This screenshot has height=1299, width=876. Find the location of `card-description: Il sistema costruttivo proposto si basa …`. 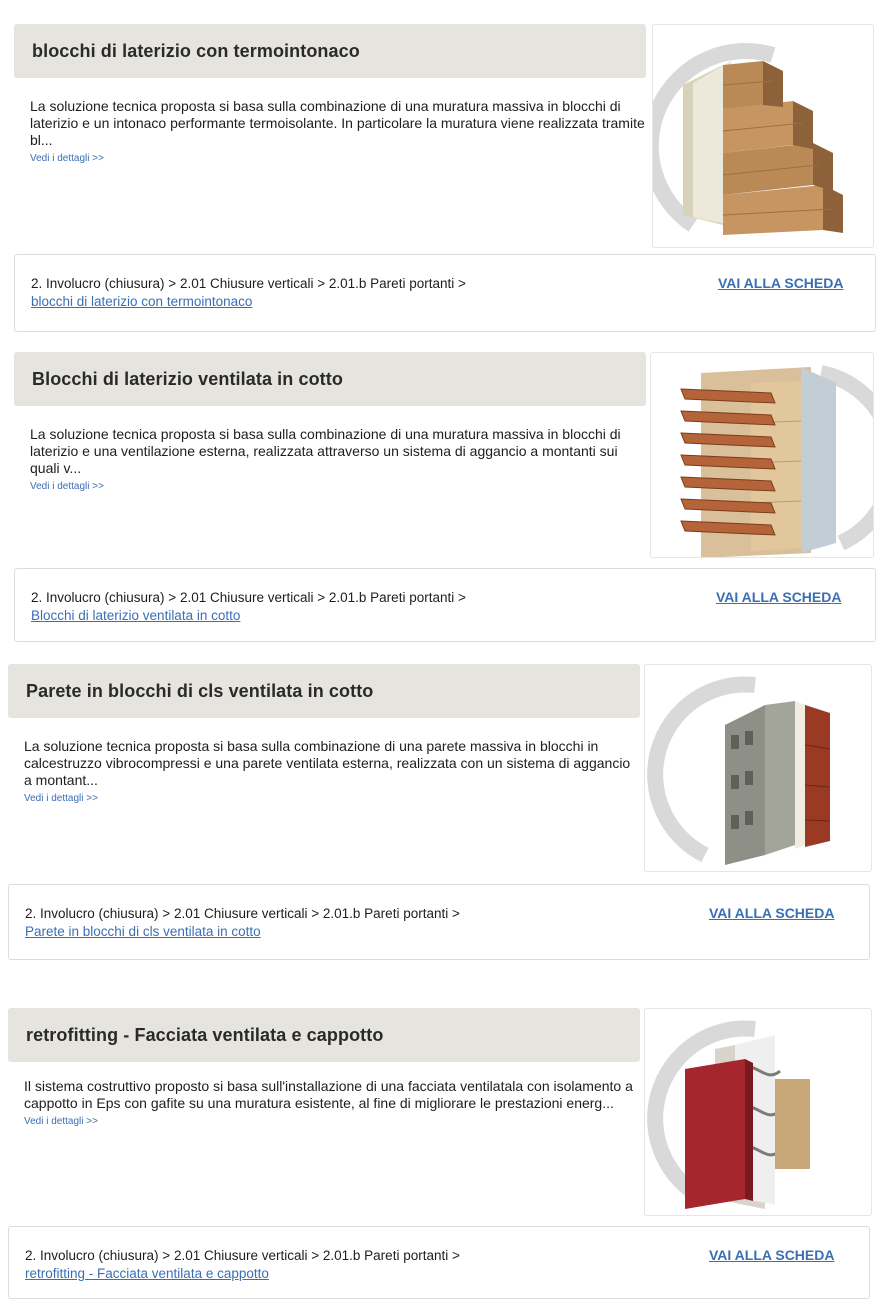

card-description: Il sistema costruttivo proposto si basa … is located at coordinates (332, 1104).